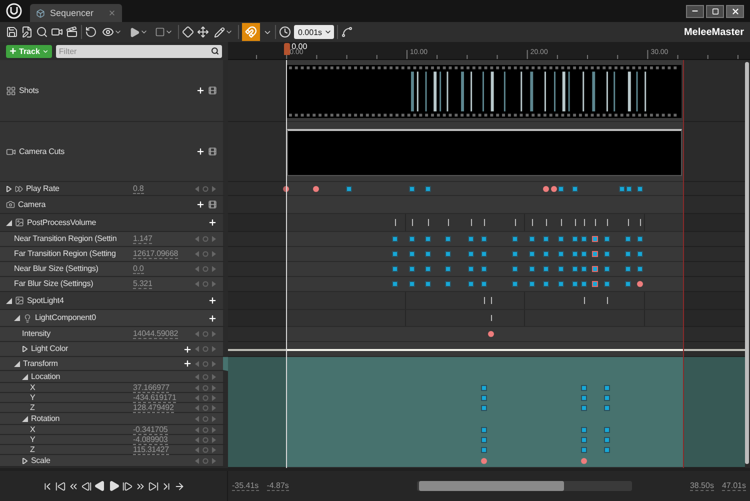 The image size is (750, 501). What do you see at coordinates (734, 486) in the screenshot?
I see `working-range-end: 47.01s` at bounding box center [734, 486].